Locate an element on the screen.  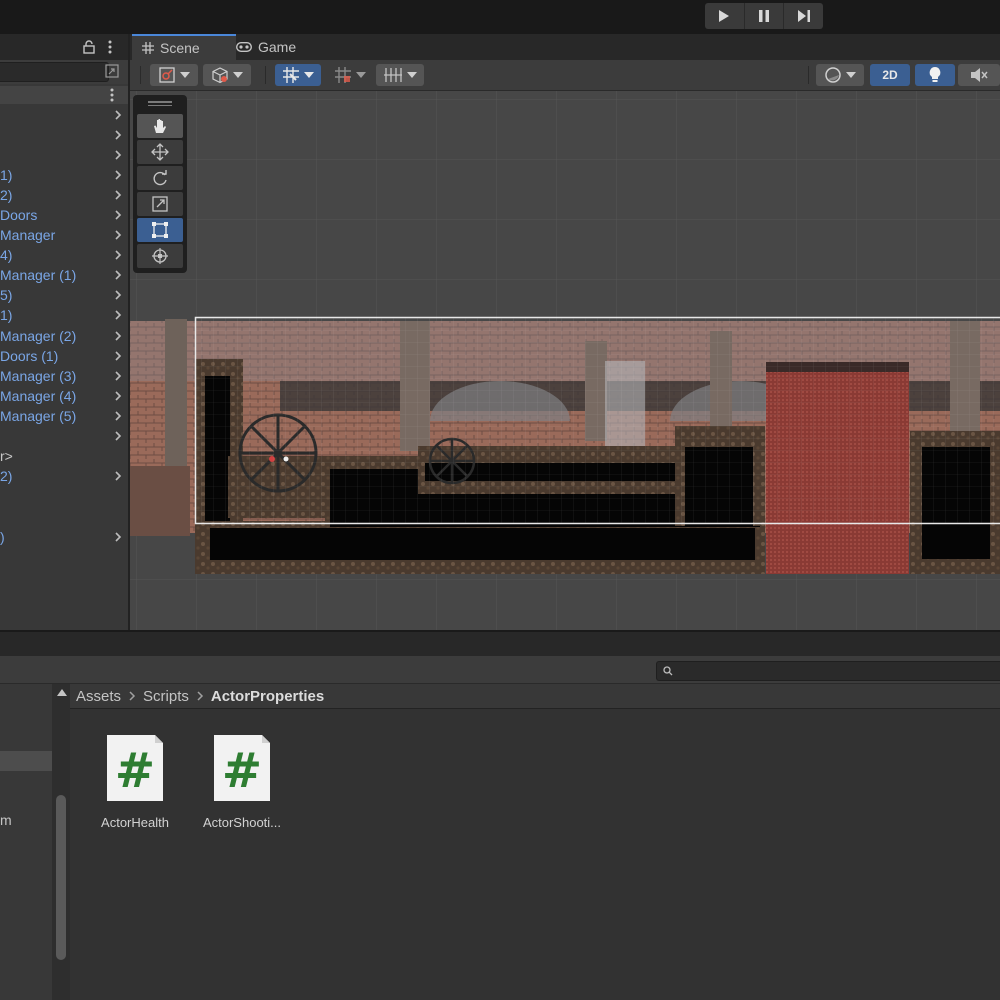
scale-icon is located at coordinates (160, 204).